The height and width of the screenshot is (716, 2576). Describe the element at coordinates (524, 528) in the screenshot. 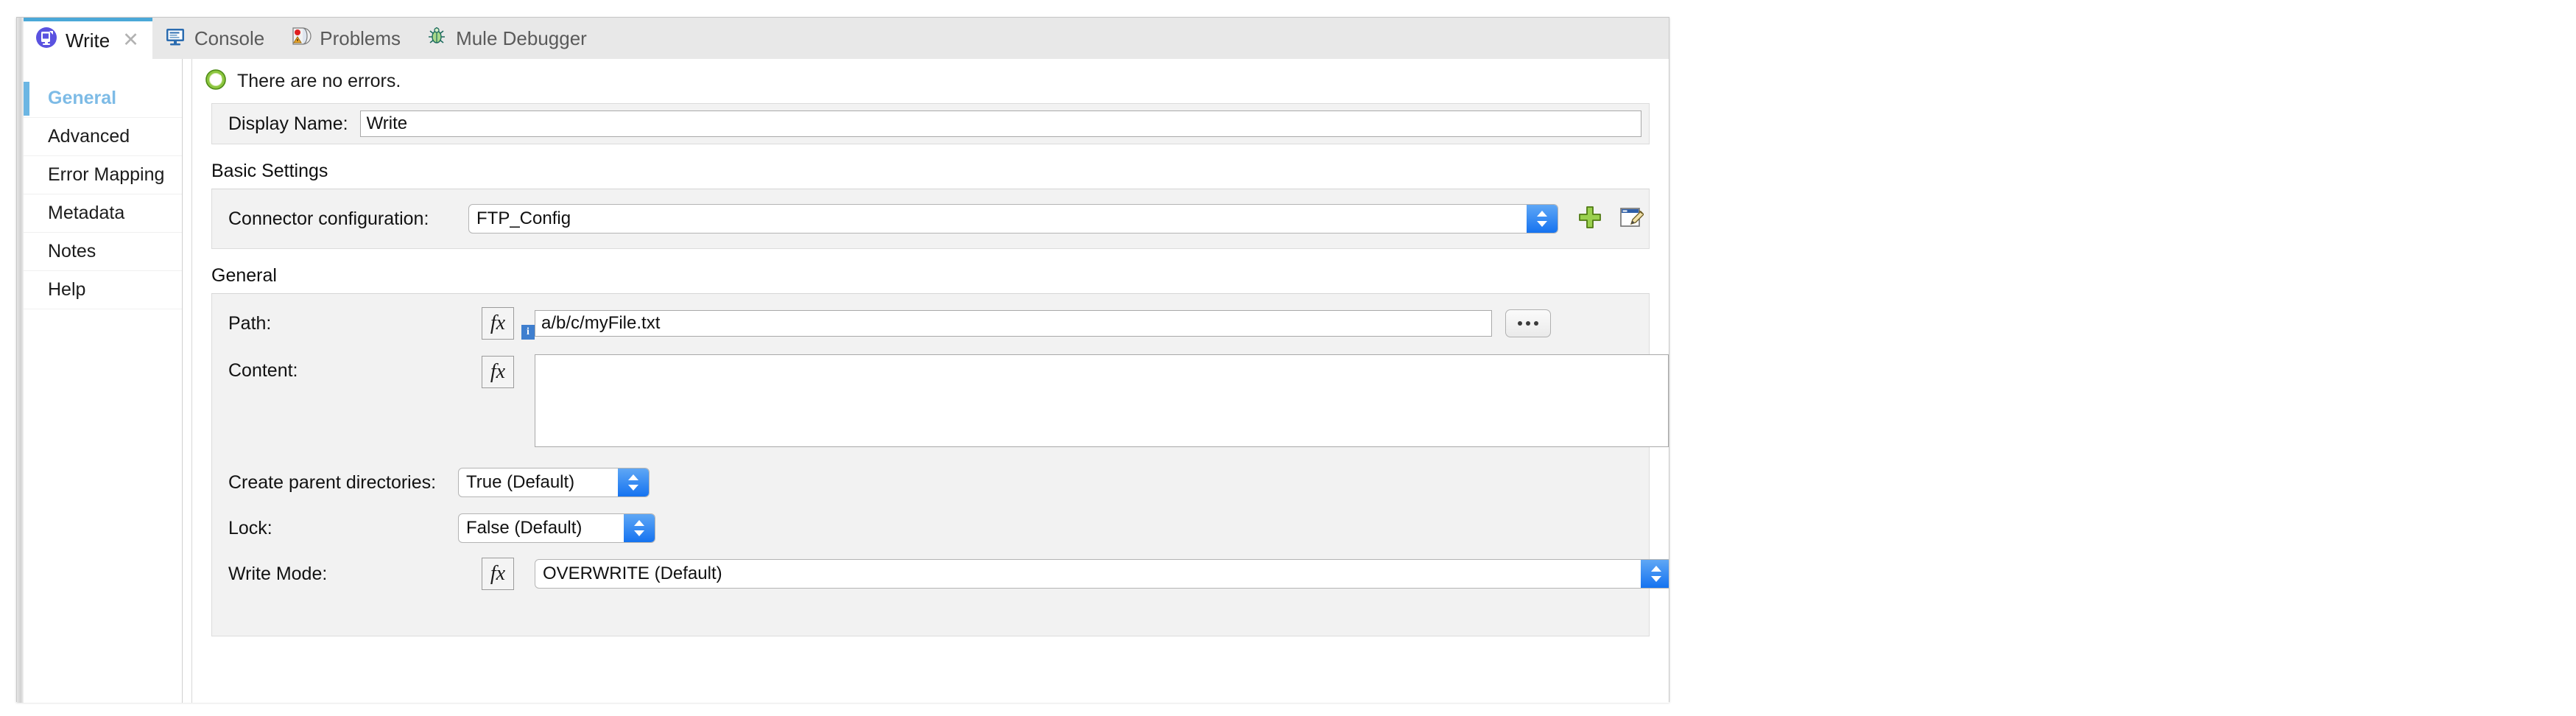

I see `lock-value: False (Default)` at that location.